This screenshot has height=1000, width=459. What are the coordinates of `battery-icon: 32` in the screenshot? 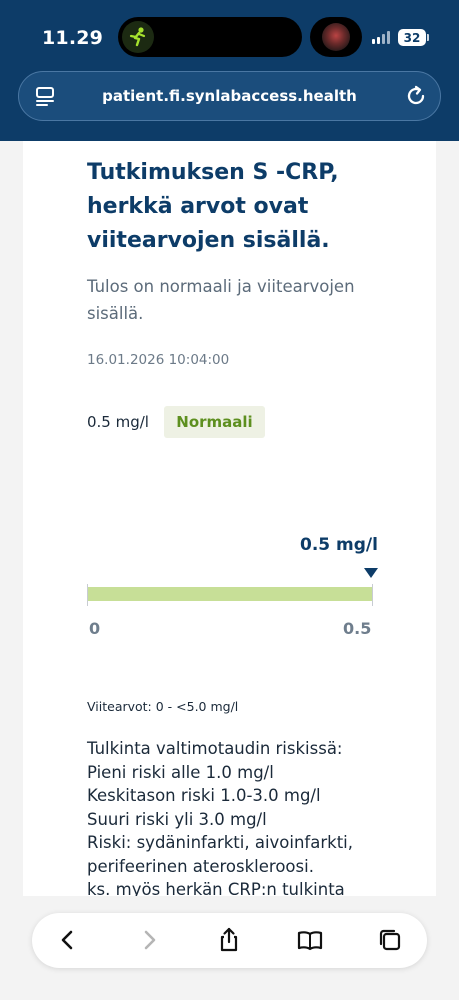 It's located at (412, 37).